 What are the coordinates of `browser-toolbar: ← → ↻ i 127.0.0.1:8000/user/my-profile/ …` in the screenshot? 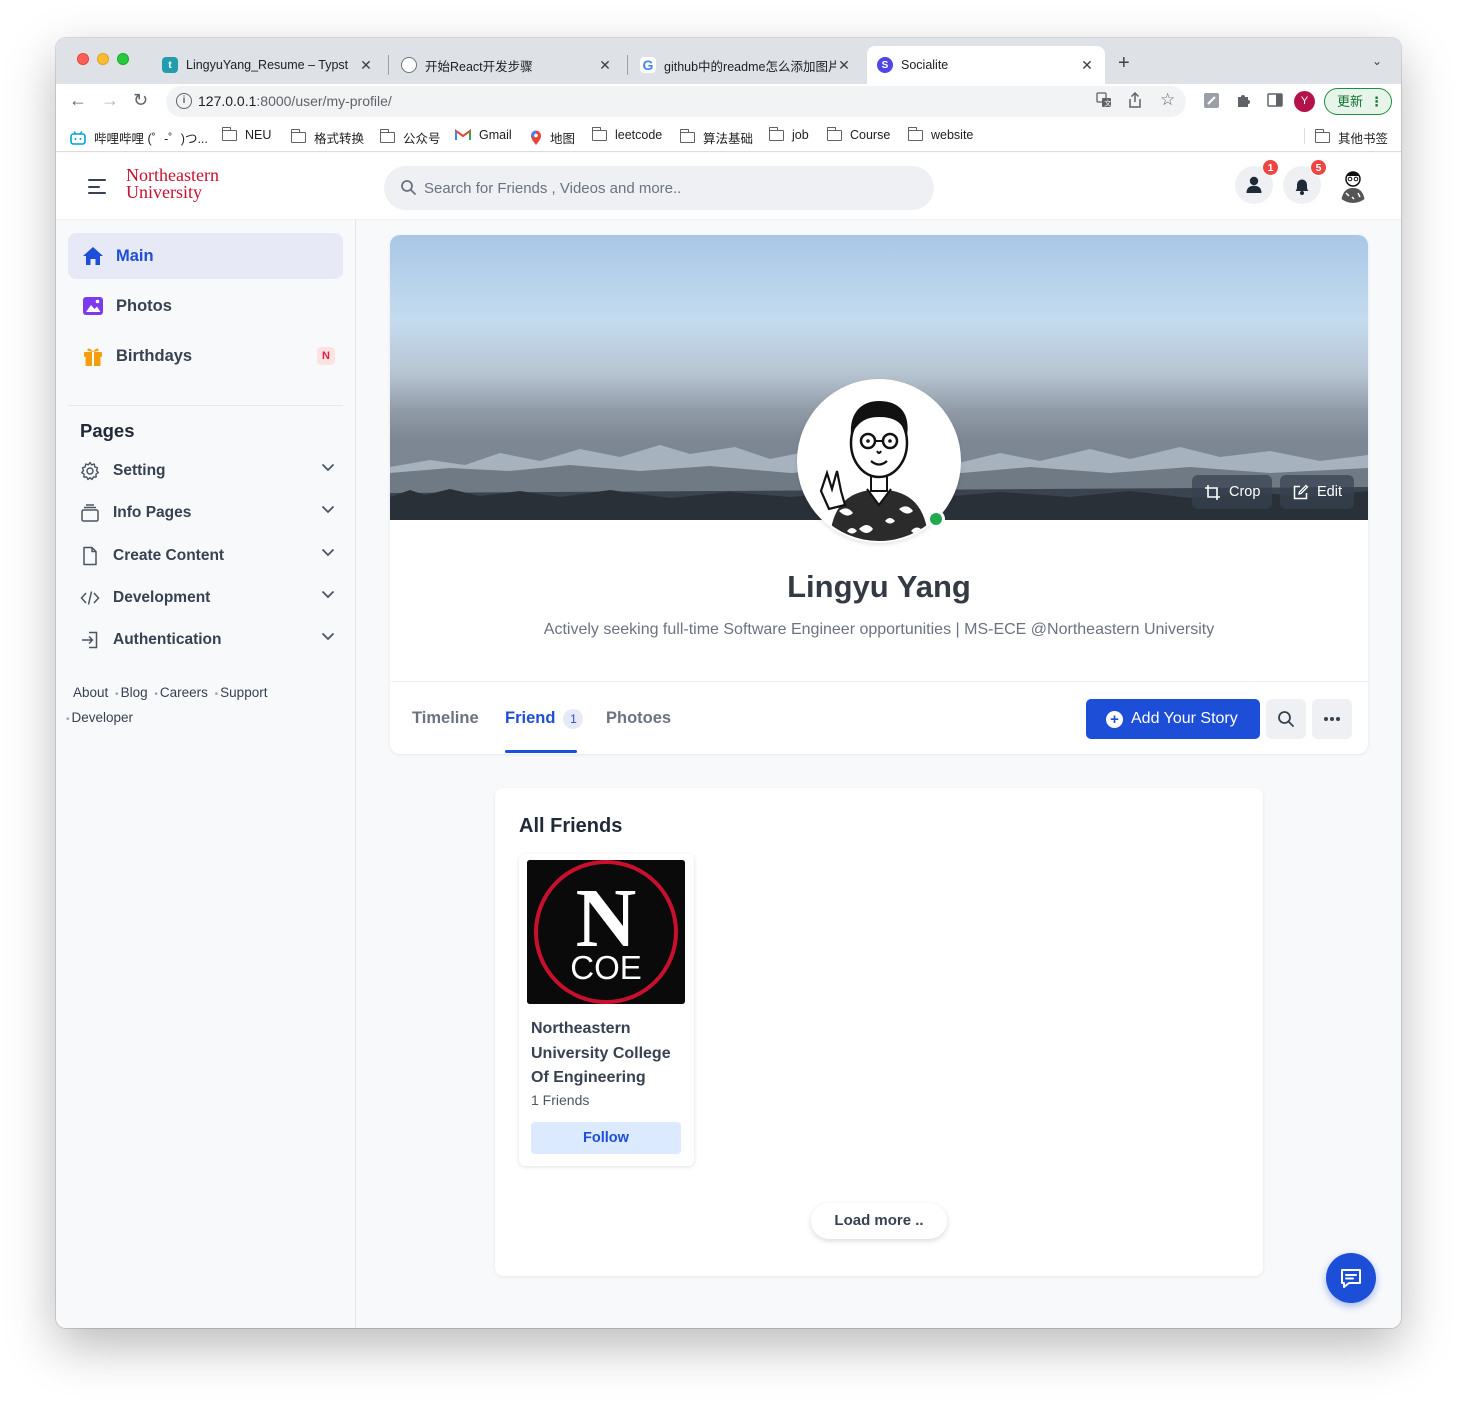 It's located at (728, 102).